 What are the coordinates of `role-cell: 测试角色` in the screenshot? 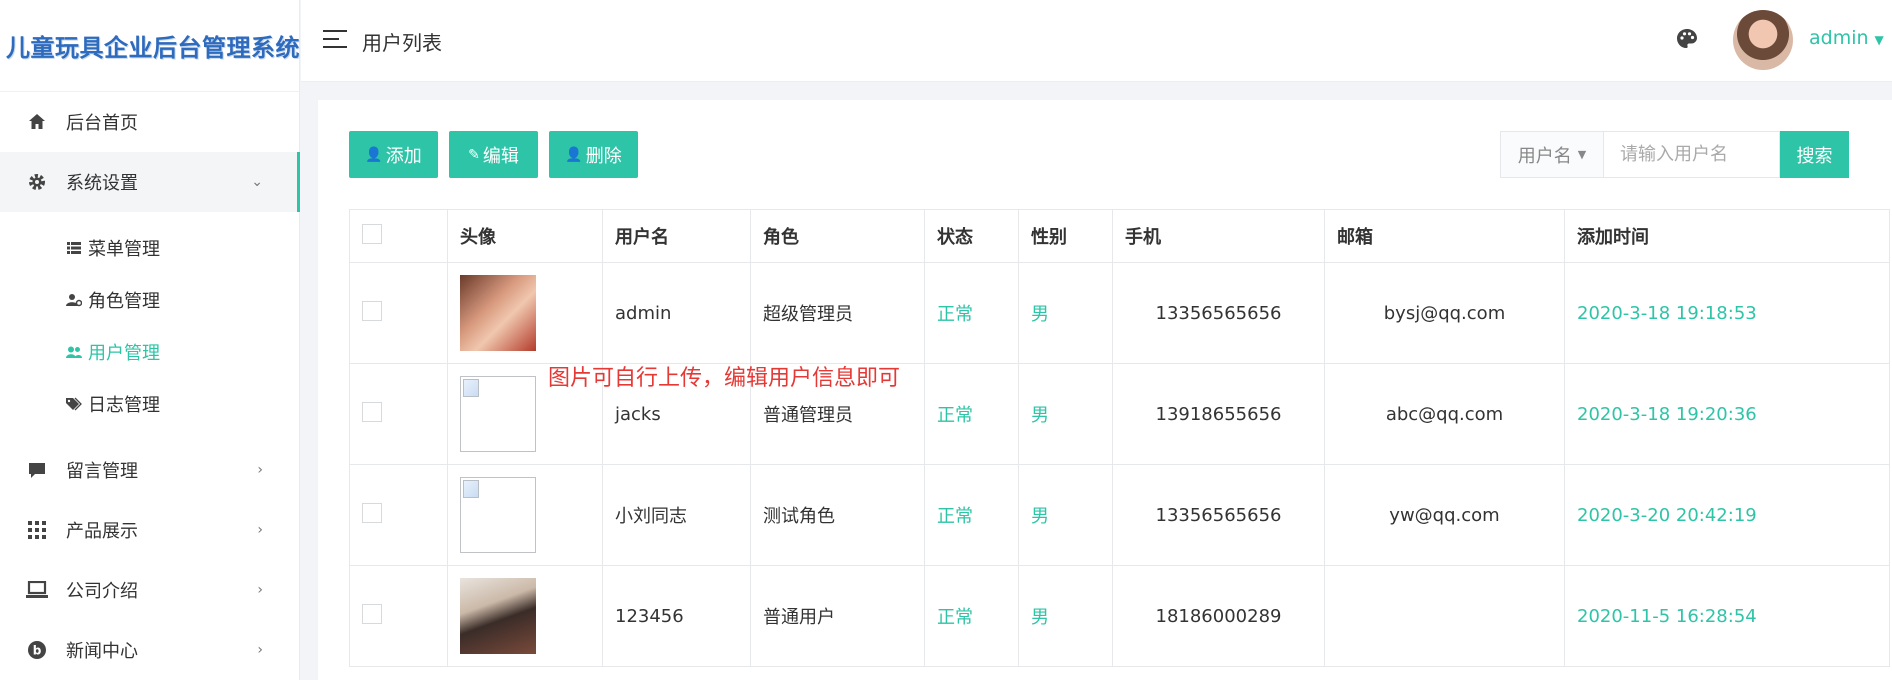 It's located at (837, 515).